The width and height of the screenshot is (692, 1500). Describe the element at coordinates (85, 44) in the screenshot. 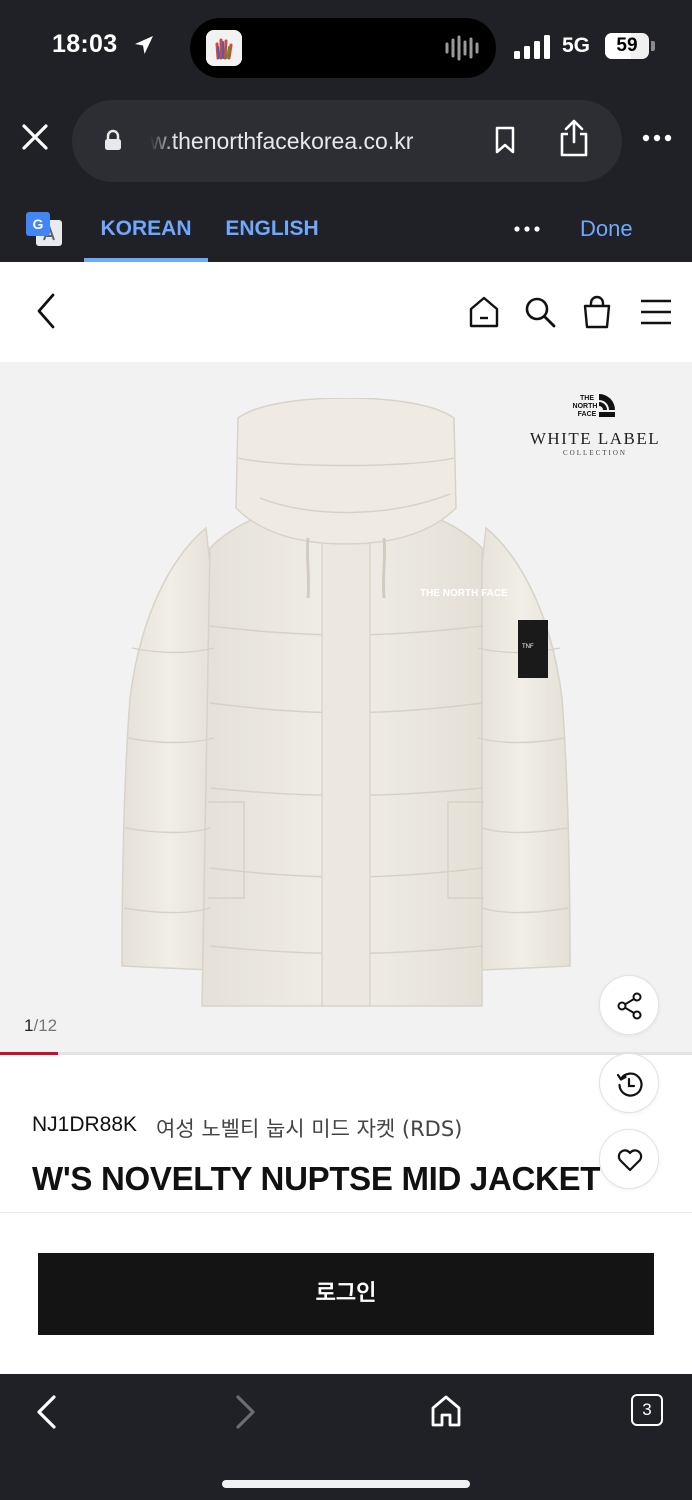

I see `status-time: 18:03` at that location.